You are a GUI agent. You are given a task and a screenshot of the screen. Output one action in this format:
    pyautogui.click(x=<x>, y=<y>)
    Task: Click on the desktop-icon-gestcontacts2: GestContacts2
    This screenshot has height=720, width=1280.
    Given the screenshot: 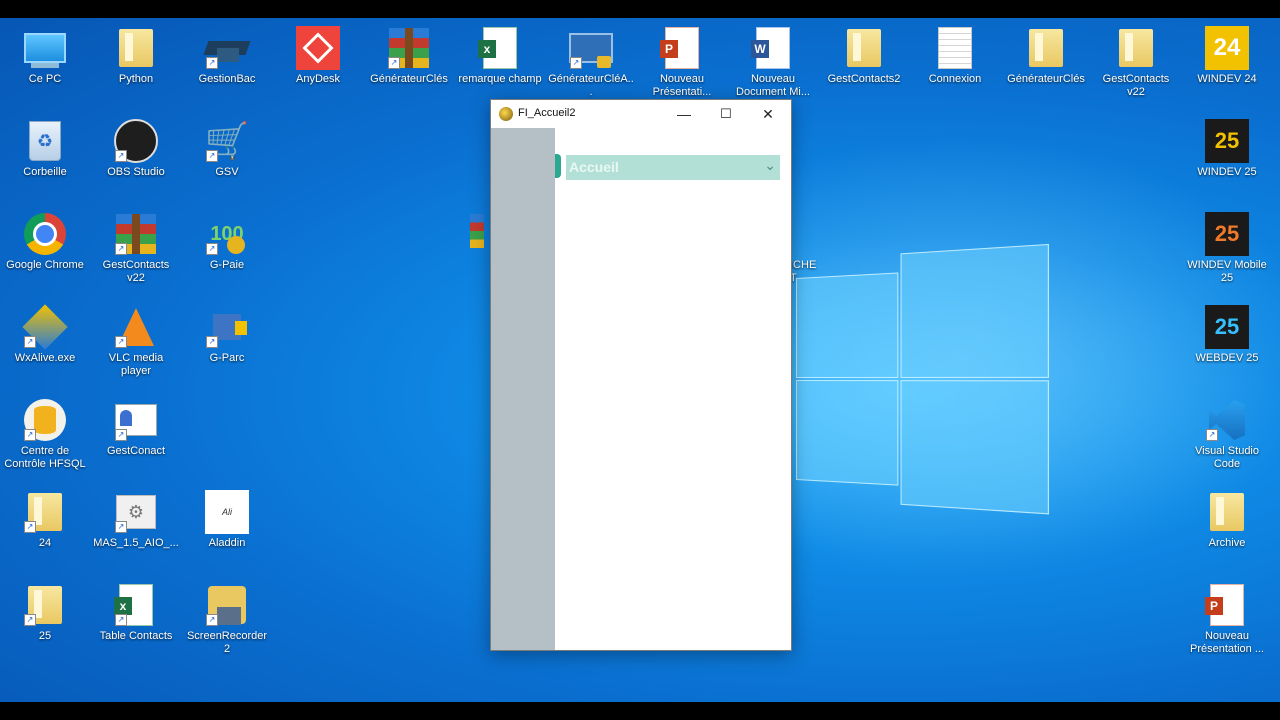 What is the action you would take?
    pyautogui.click(x=864, y=56)
    